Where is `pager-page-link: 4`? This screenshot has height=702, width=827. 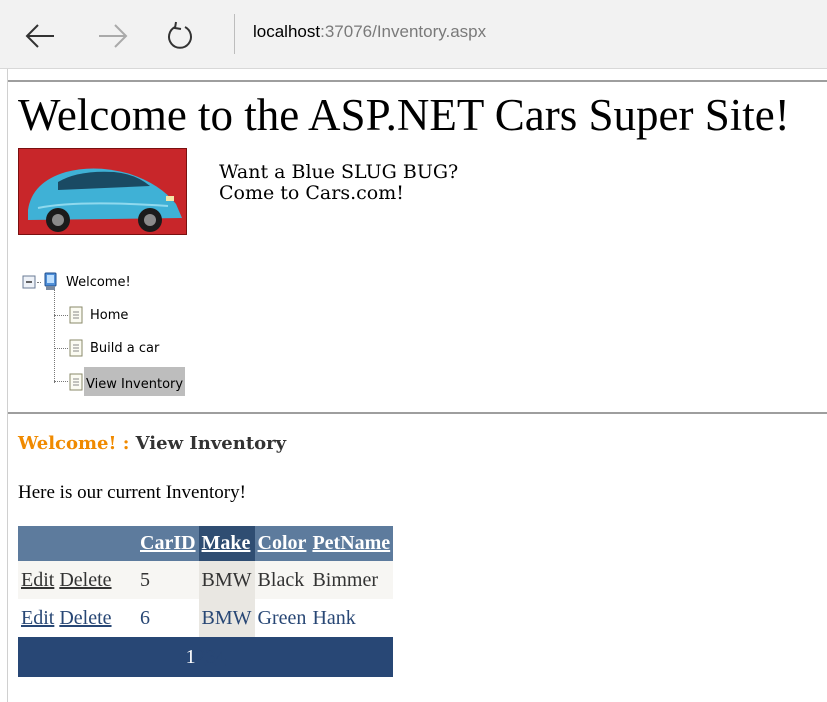
pager-page-link: 4 is located at coordinates (221, 657).